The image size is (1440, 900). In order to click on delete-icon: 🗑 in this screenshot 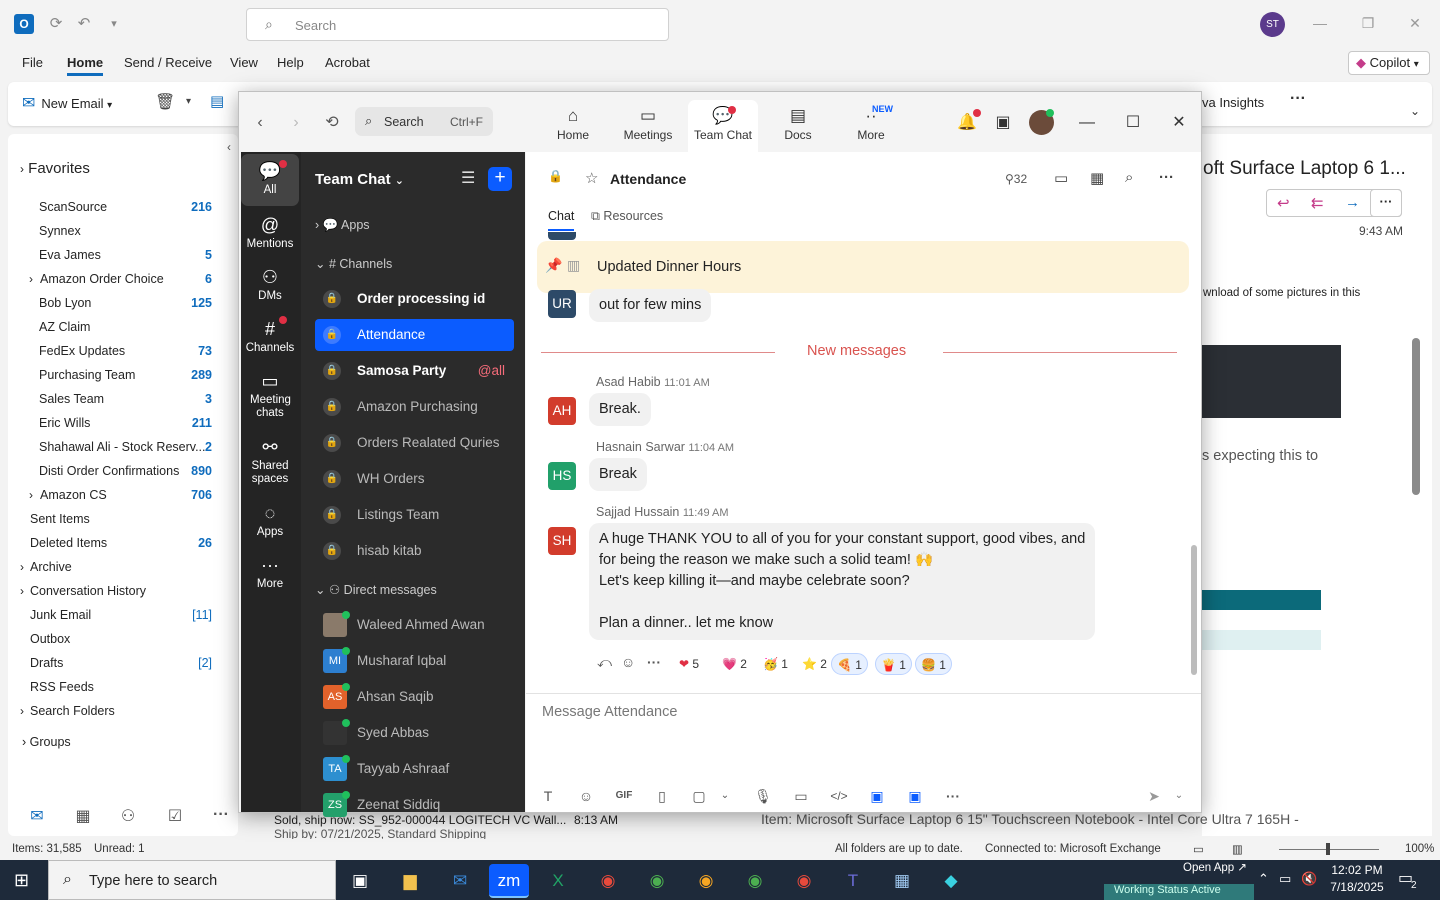, I will do `click(165, 102)`.